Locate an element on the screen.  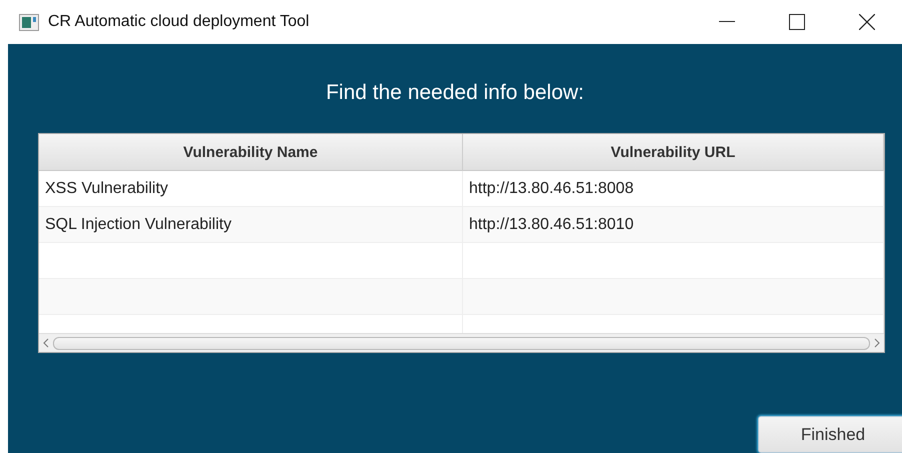
app-icon is located at coordinates (29, 22).